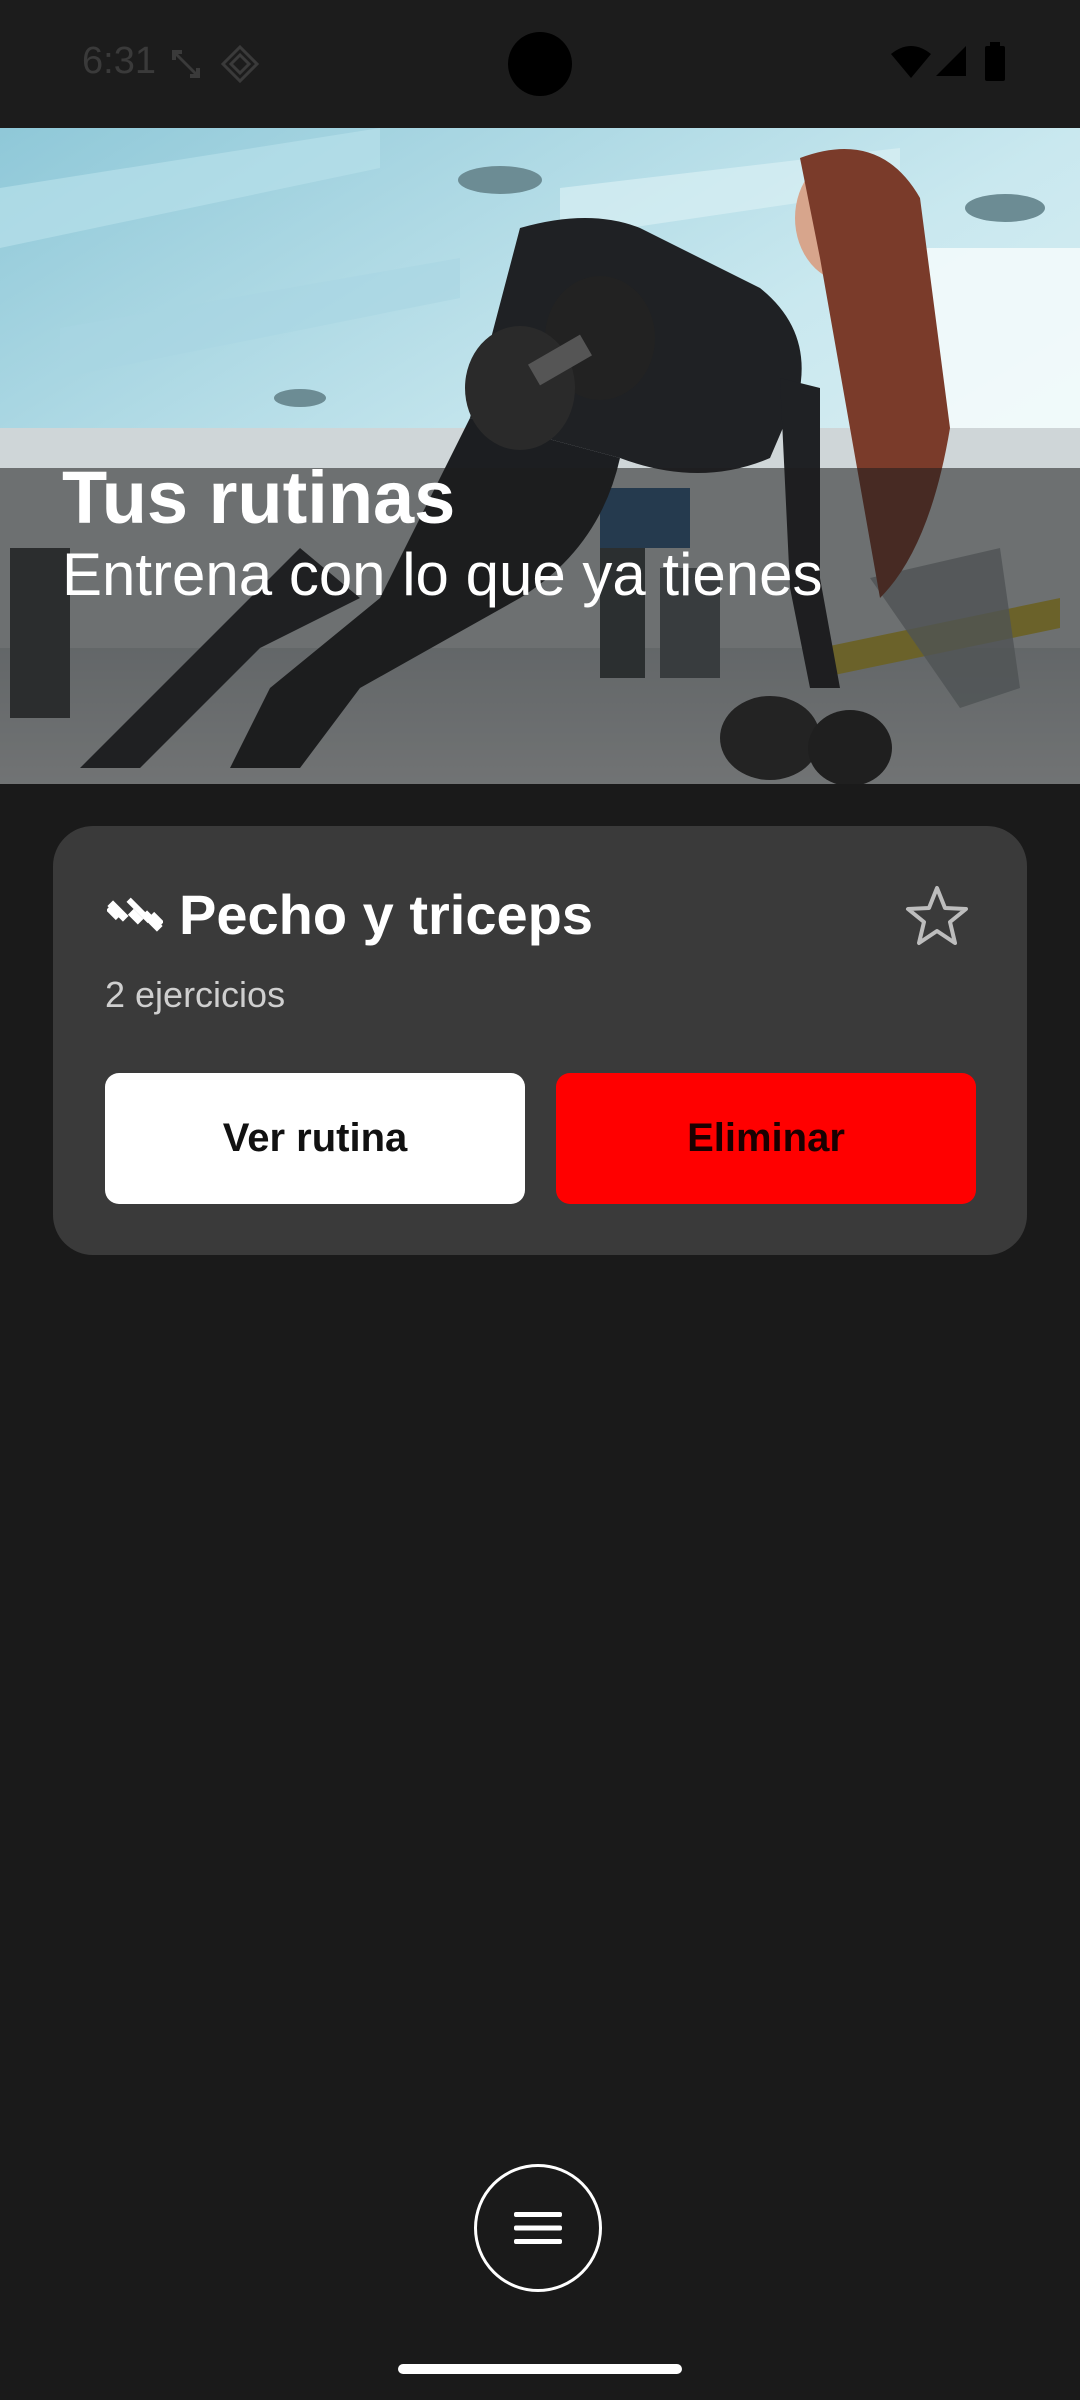  Describe the element at coordinates (386, 914) in the screenshot. I see `routine-name: Pecho y triceps` at that location.